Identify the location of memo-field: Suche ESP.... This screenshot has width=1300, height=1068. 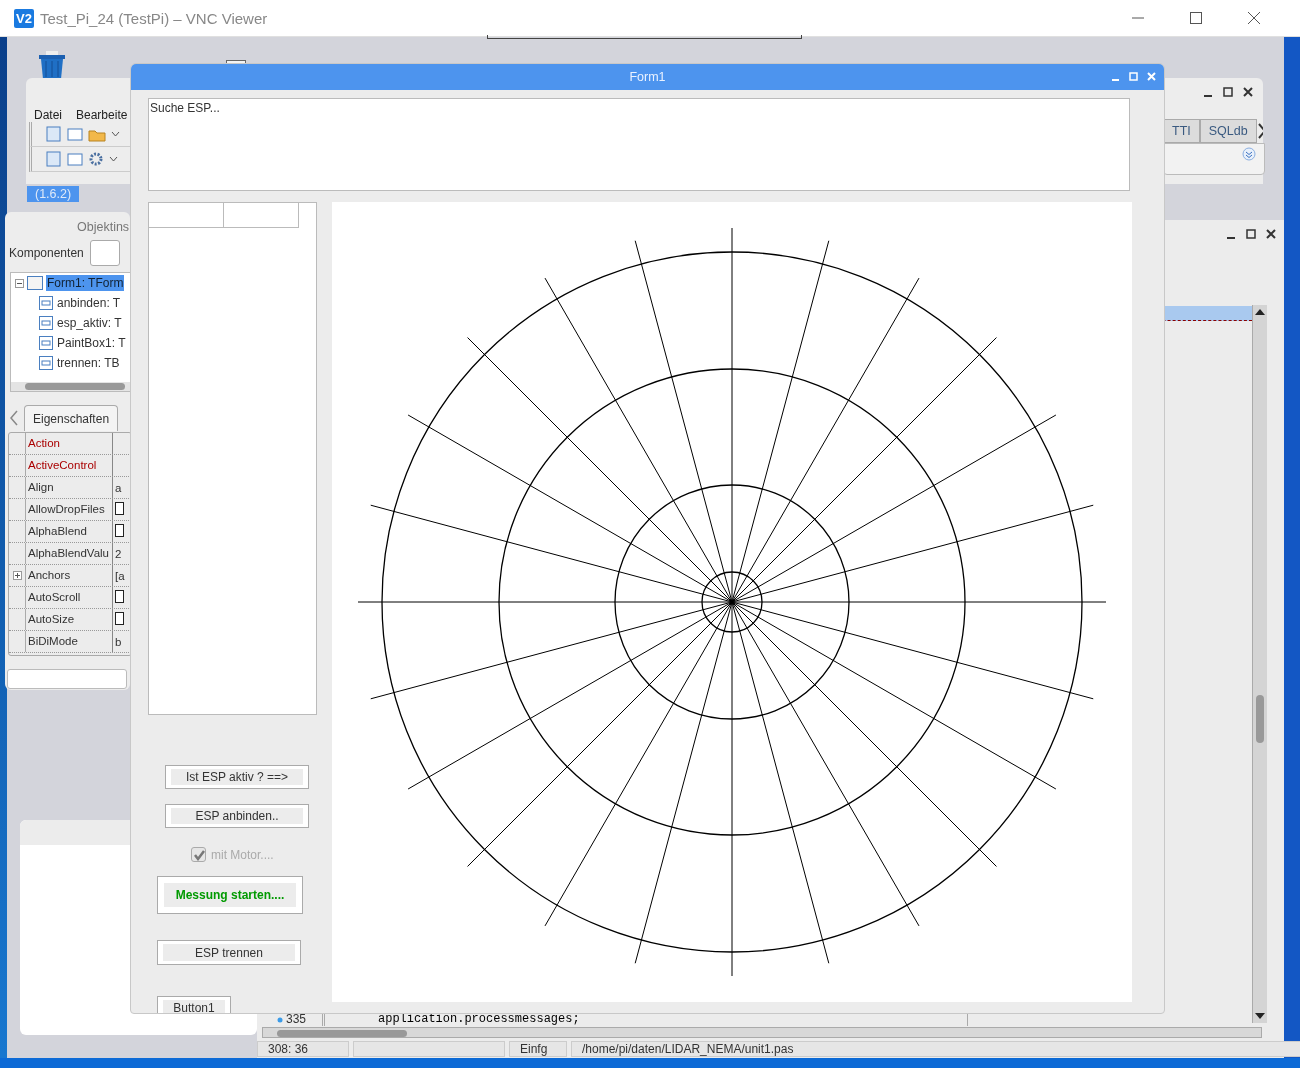
(639, 144).